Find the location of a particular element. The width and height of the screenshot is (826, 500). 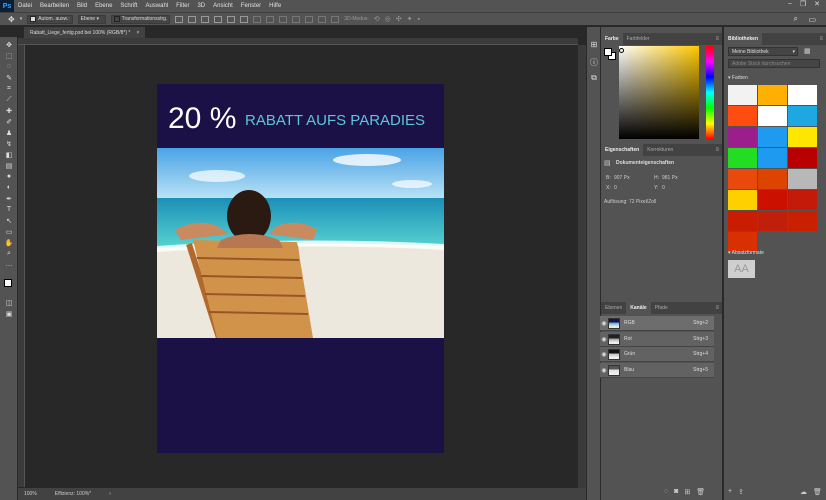

path-select-tool-icon: ↖ is located at coordinates (9, 220).